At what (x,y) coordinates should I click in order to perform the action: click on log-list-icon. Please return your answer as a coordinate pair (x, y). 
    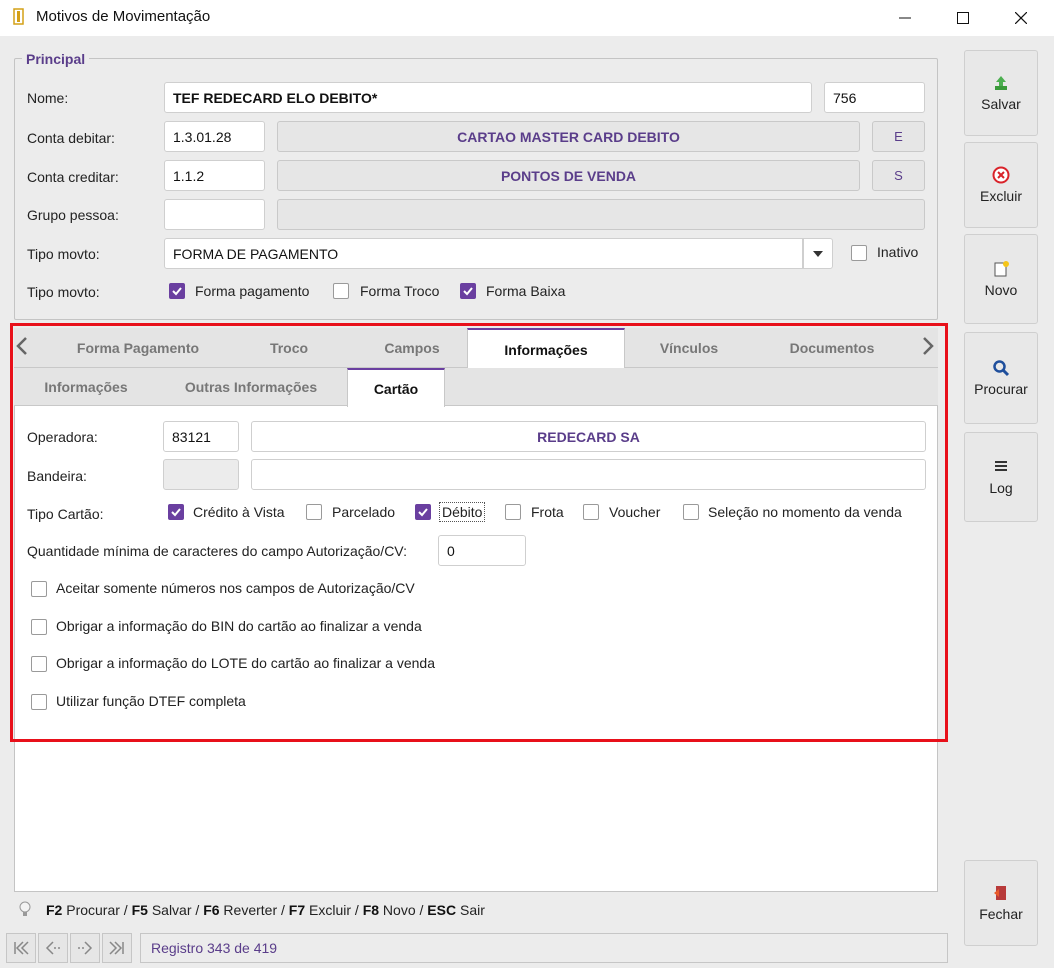
    Looking at the image, I should click on (1001, 466).